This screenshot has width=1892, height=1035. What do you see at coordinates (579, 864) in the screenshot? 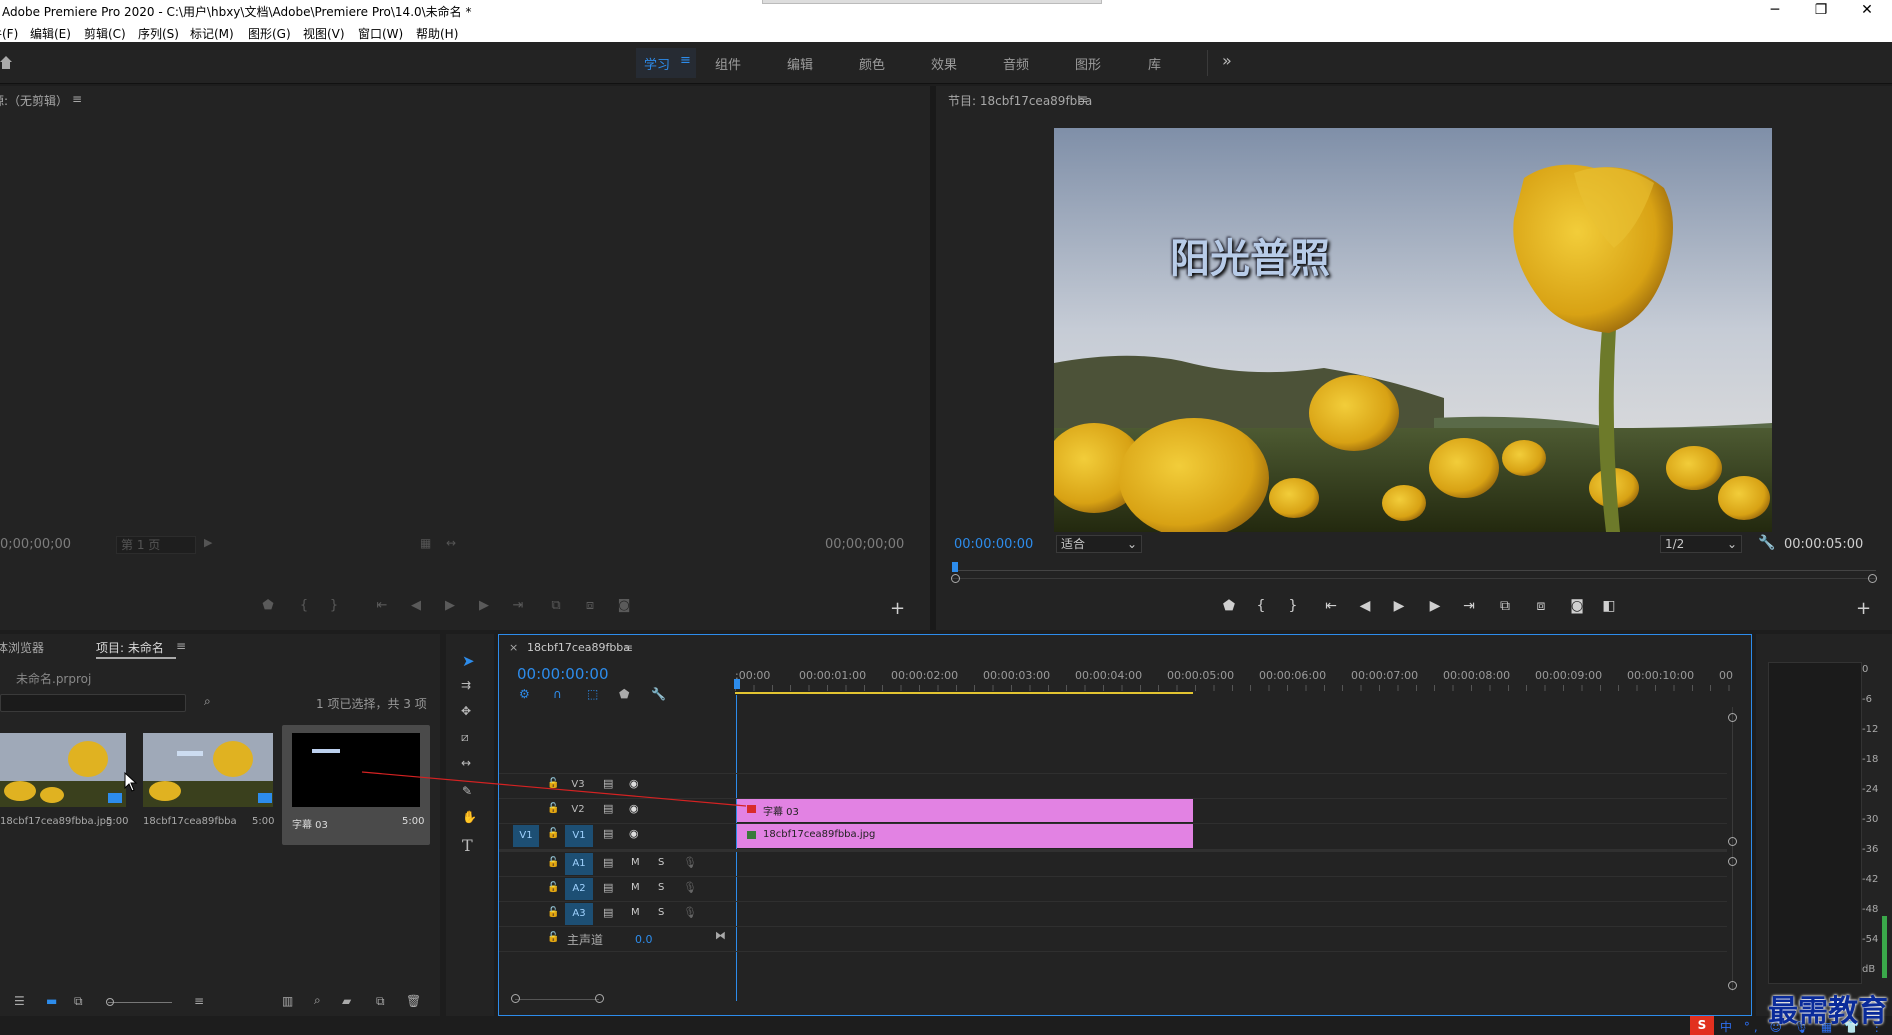
I see `track-label-a1: A1` at bounding box center [579, 864].